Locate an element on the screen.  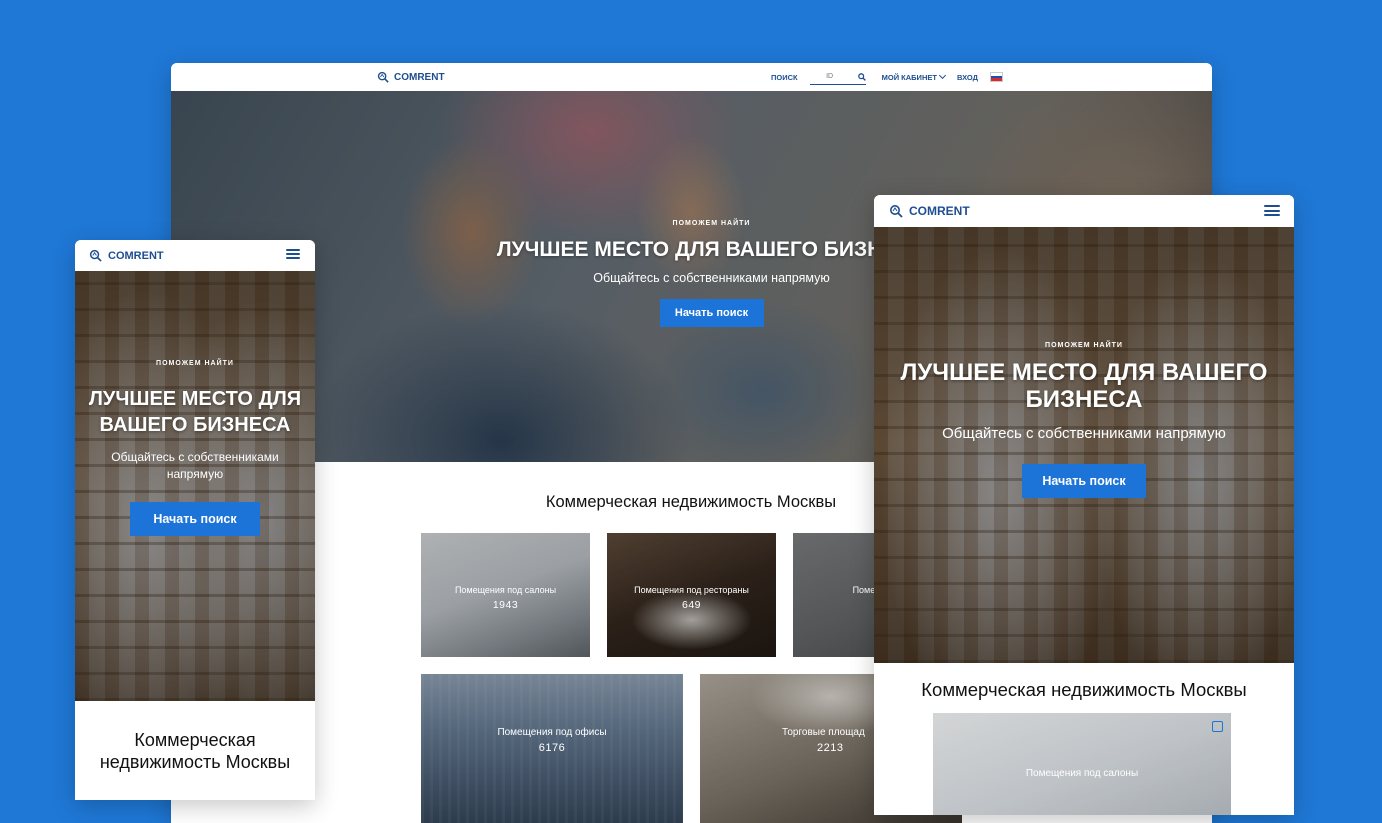
expand-icon is located at coordinates (1217, 726).